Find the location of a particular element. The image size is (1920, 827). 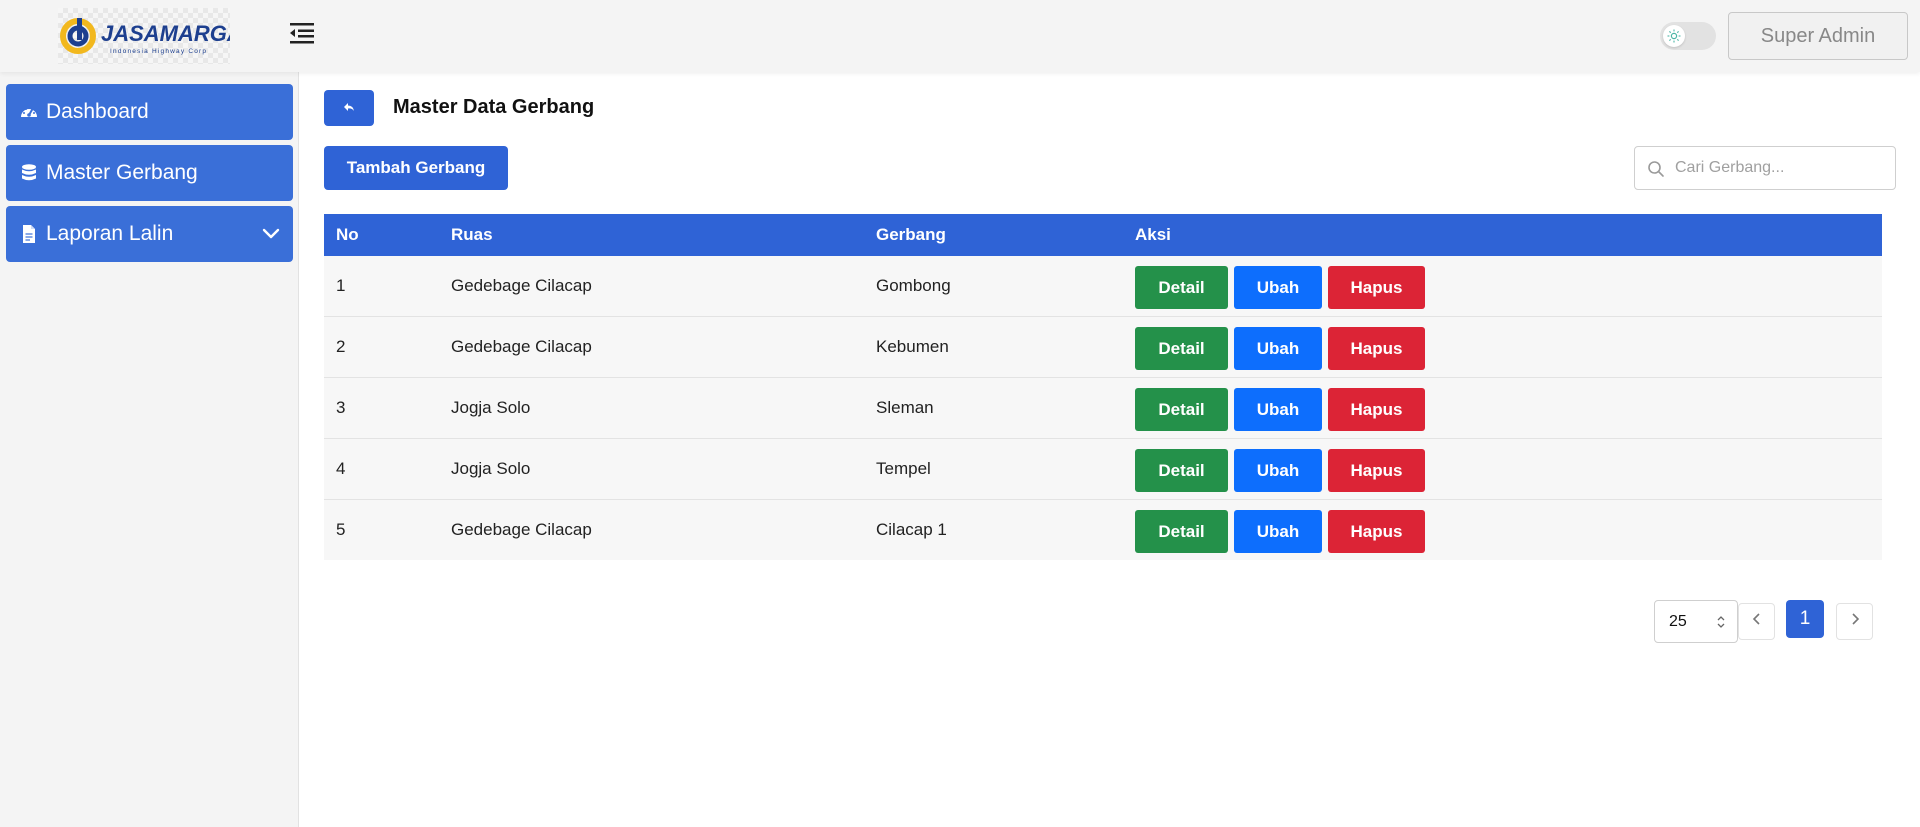

cell-gerbang: Kebumen is located at coordinates (912, 346).